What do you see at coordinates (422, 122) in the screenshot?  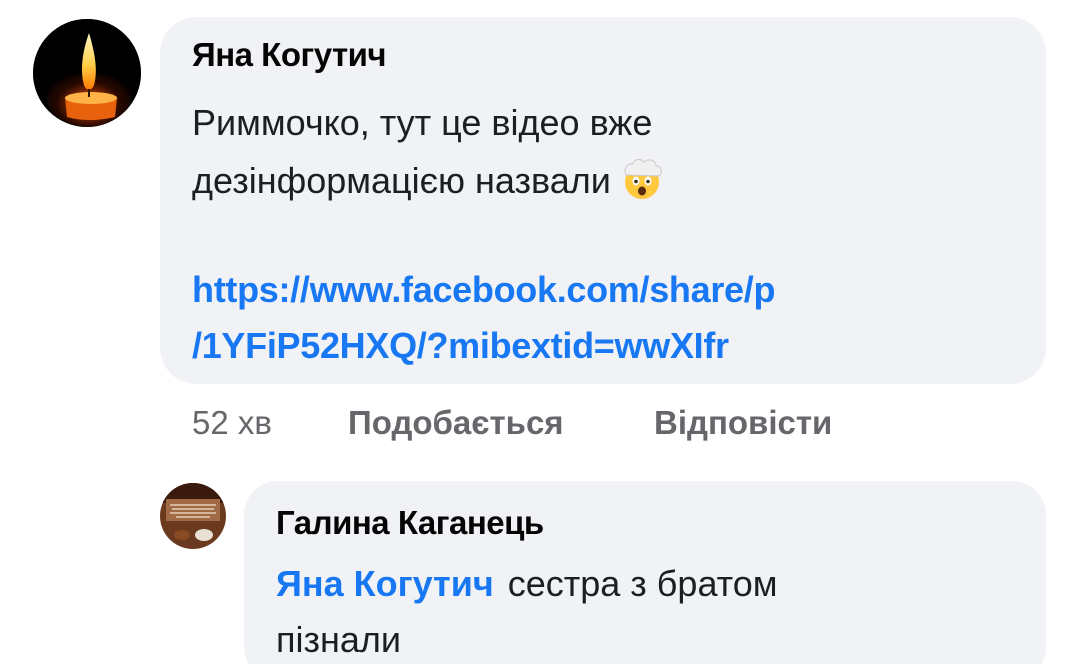 I see `comment-text-line-1: Риммочко, тут це відео вже` at bounding box center [422, 122].